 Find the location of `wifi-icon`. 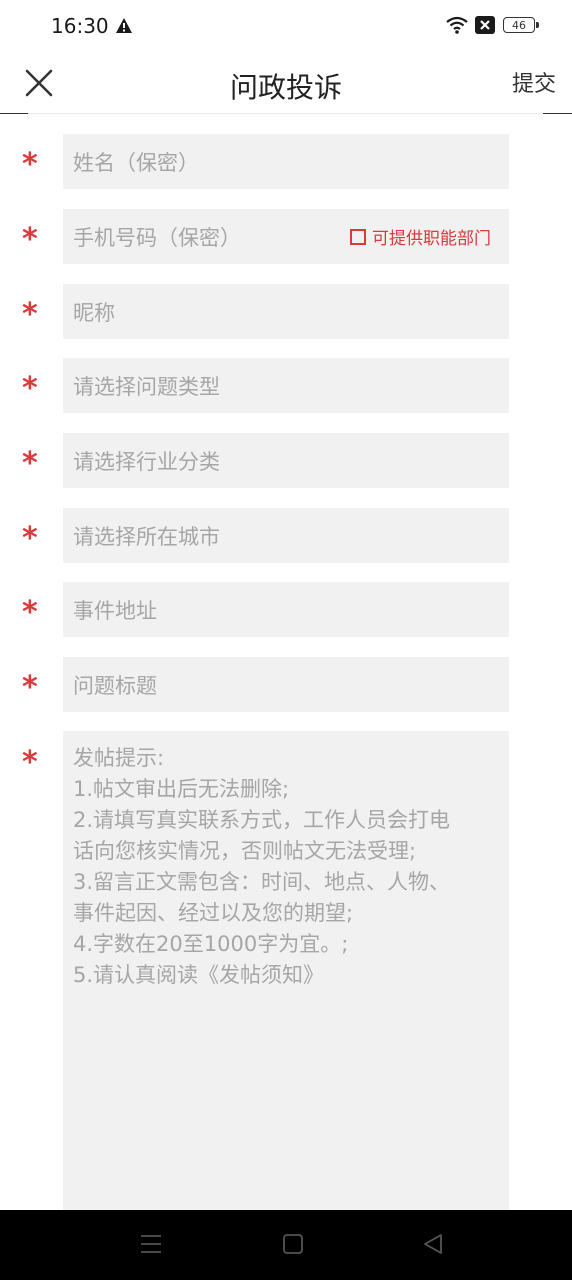

wifi-icon is located at coordinates (457, 25).